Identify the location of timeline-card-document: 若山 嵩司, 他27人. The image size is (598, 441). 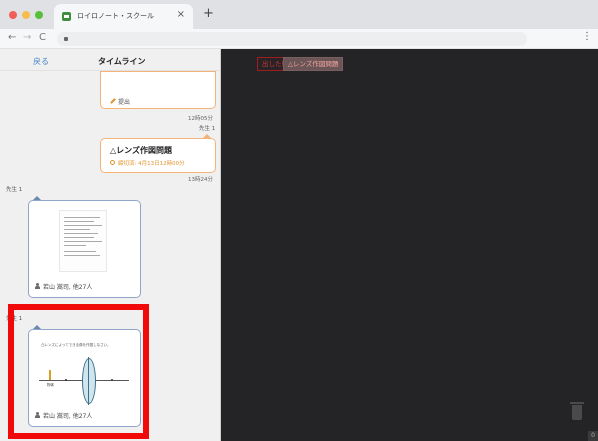
(84, 249).